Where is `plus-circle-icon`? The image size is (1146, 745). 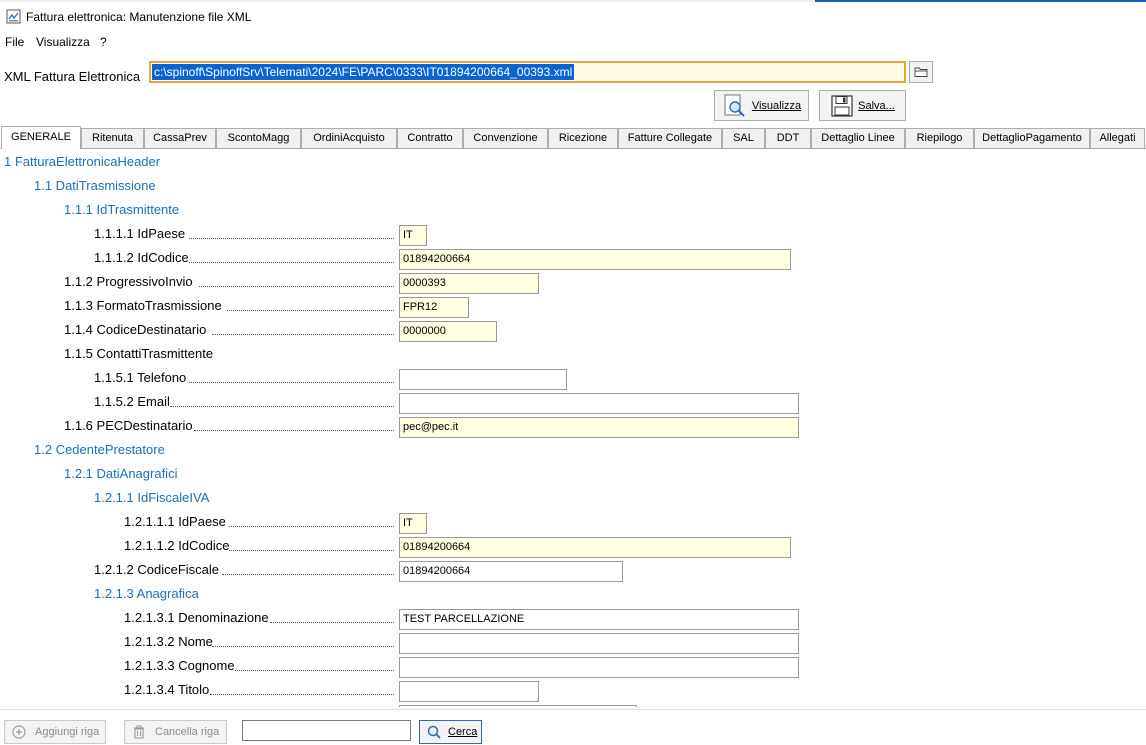
plus-circle-icon is located at coordinates (19, 732).